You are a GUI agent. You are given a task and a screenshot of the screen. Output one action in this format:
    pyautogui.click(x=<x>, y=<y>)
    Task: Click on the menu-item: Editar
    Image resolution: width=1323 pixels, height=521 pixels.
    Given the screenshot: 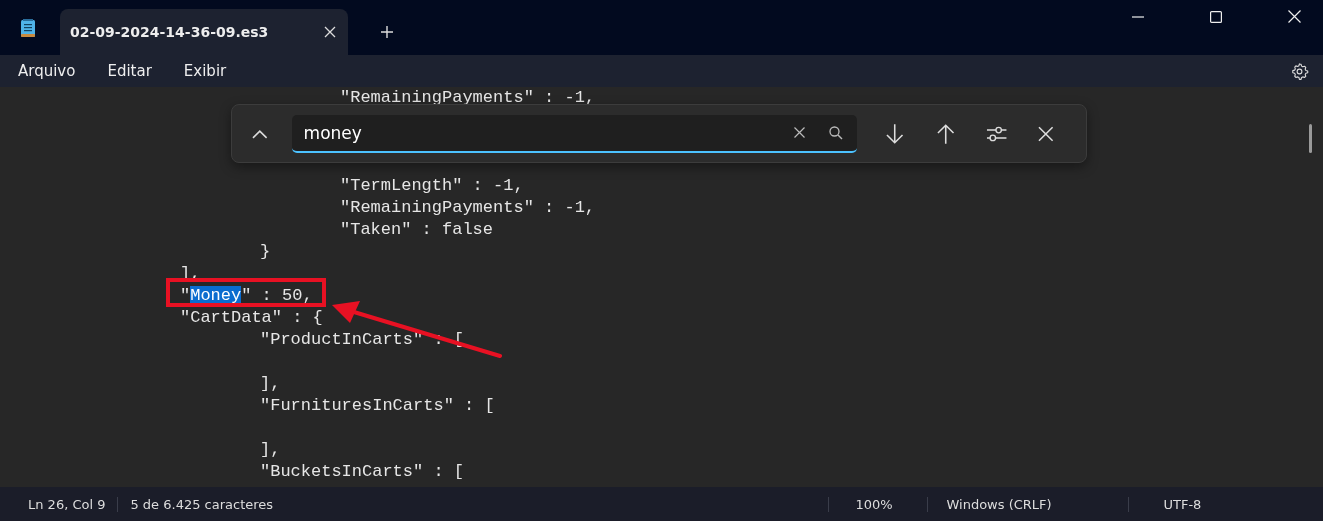 What is the action you would take?
    pyautogui.click(x=129, y=71)
    